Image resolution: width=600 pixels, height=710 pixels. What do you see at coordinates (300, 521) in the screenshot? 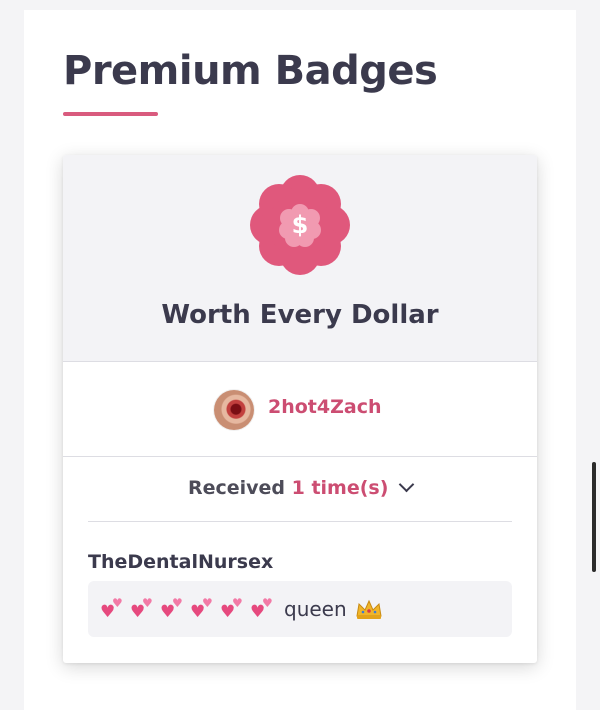
I see `divider` at bounding box center [300, 521].